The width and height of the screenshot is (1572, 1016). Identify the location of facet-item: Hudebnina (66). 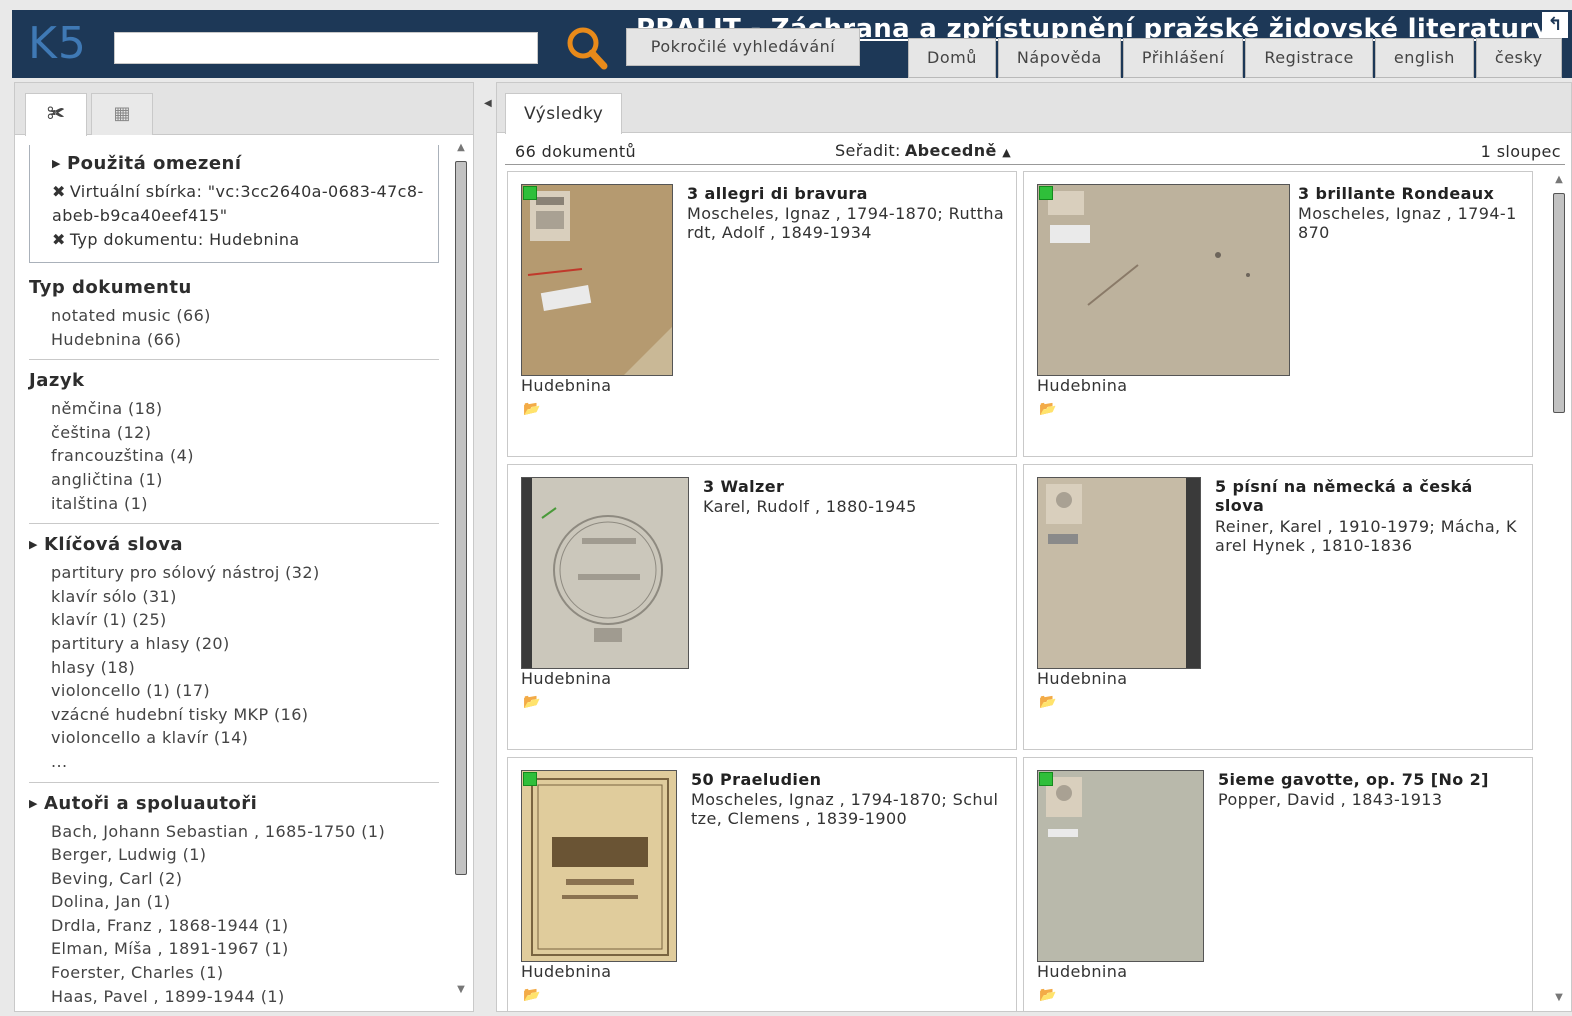
(234, 340).